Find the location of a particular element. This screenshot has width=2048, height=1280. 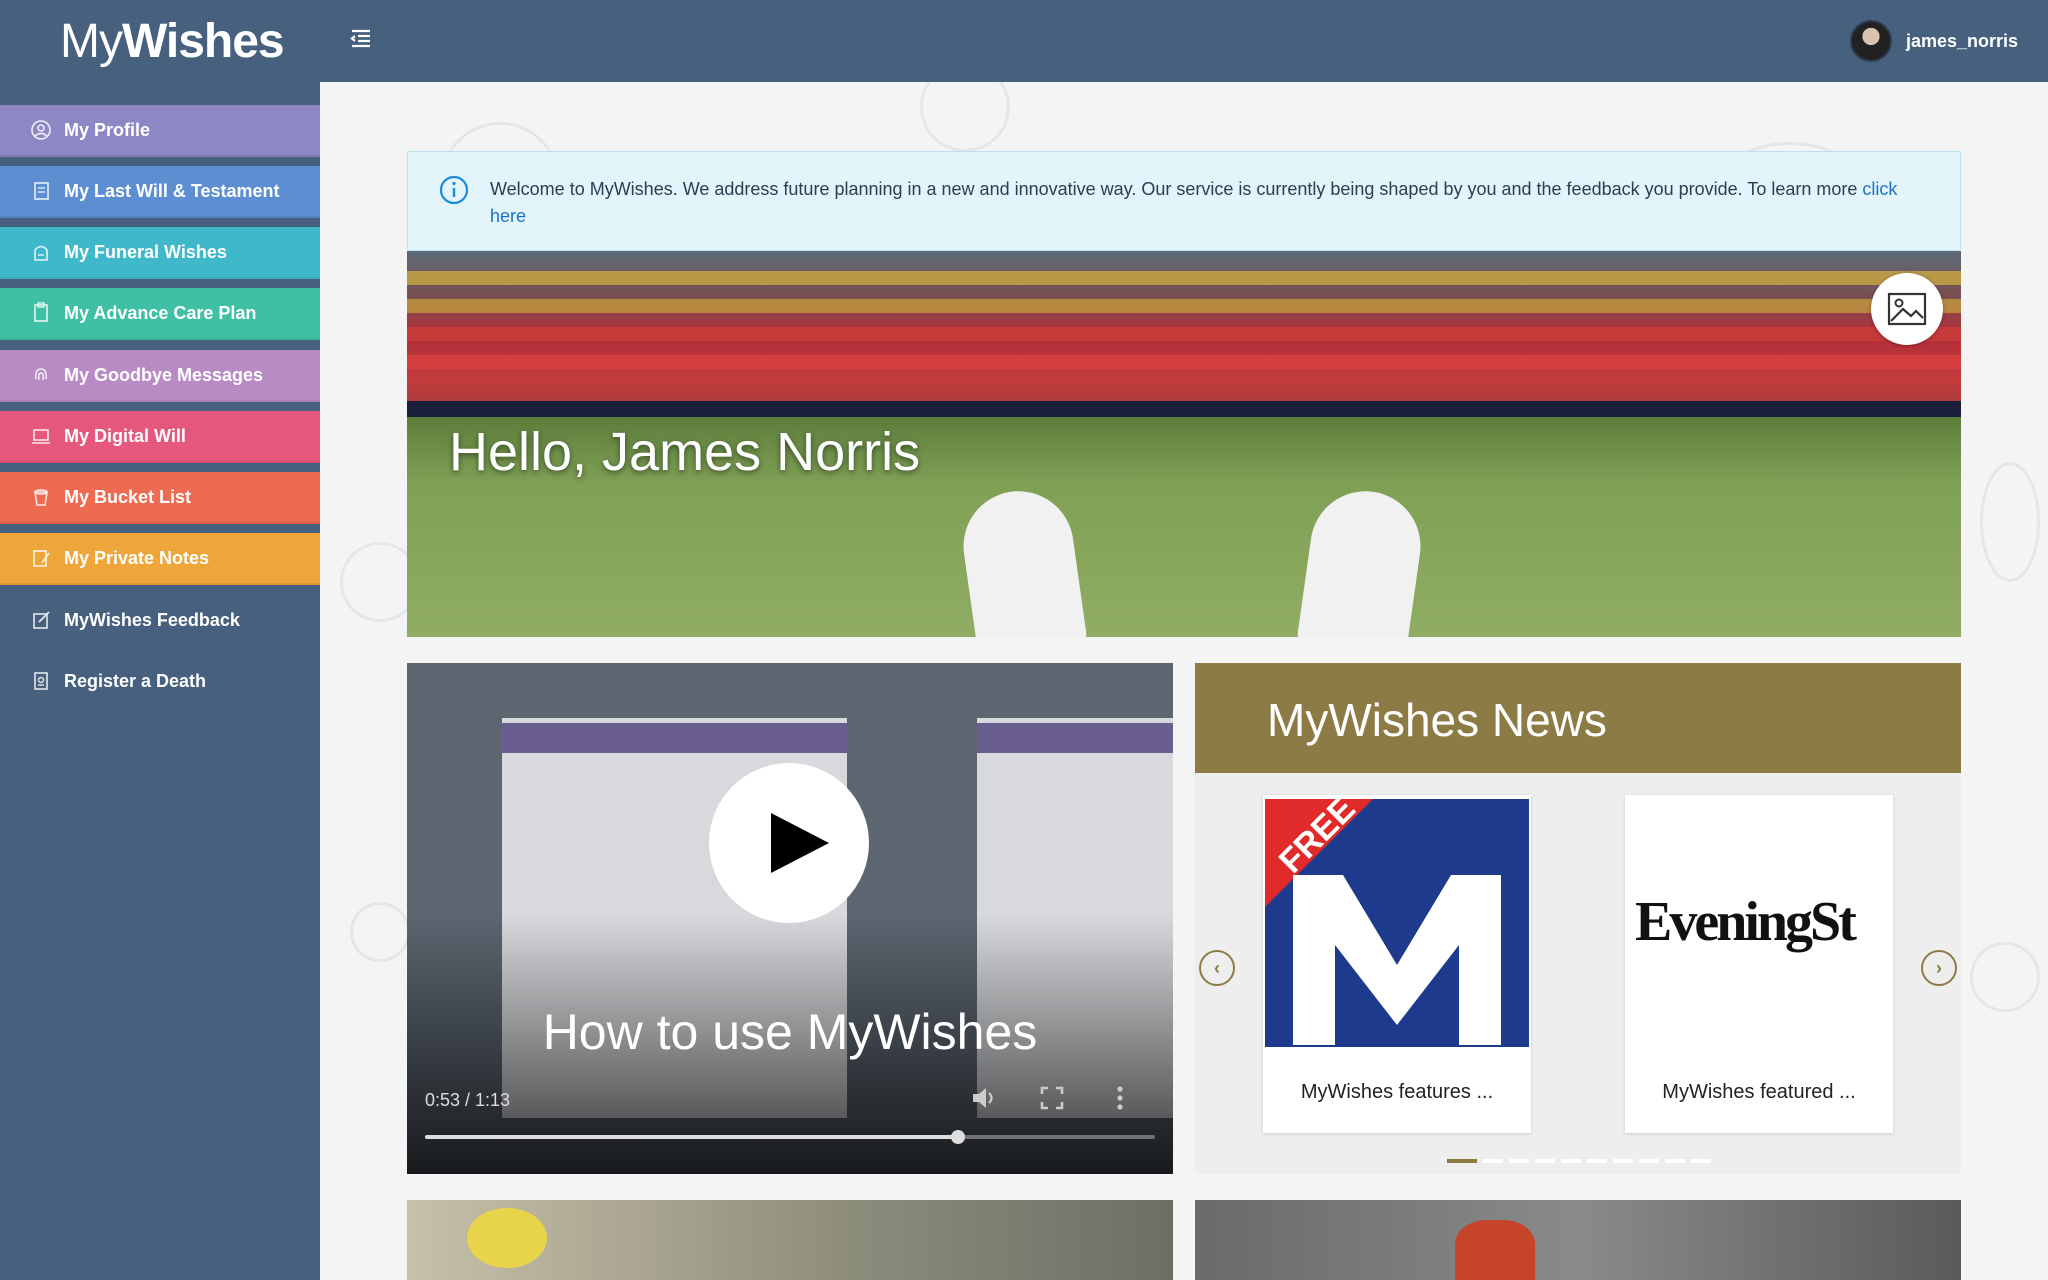

chevron-left-icon: ‹ is located at coordinates (1217, 967).